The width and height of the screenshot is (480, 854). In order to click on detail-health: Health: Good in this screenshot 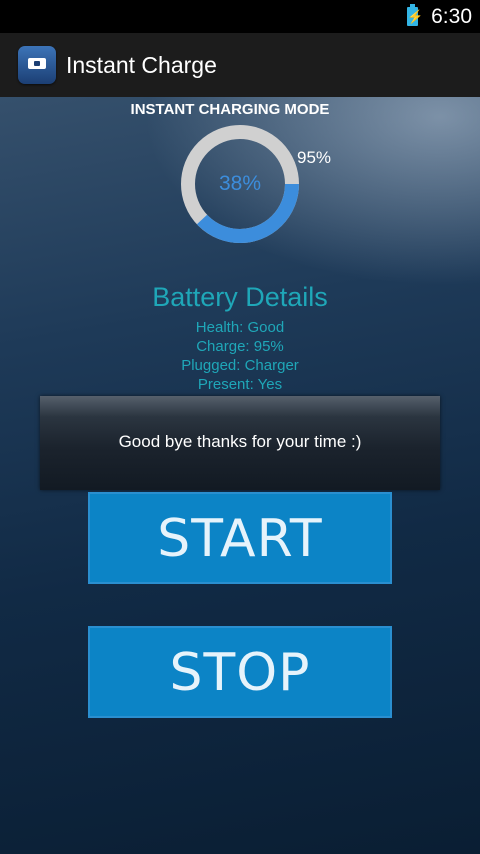, I will do `click(240, 327)`.